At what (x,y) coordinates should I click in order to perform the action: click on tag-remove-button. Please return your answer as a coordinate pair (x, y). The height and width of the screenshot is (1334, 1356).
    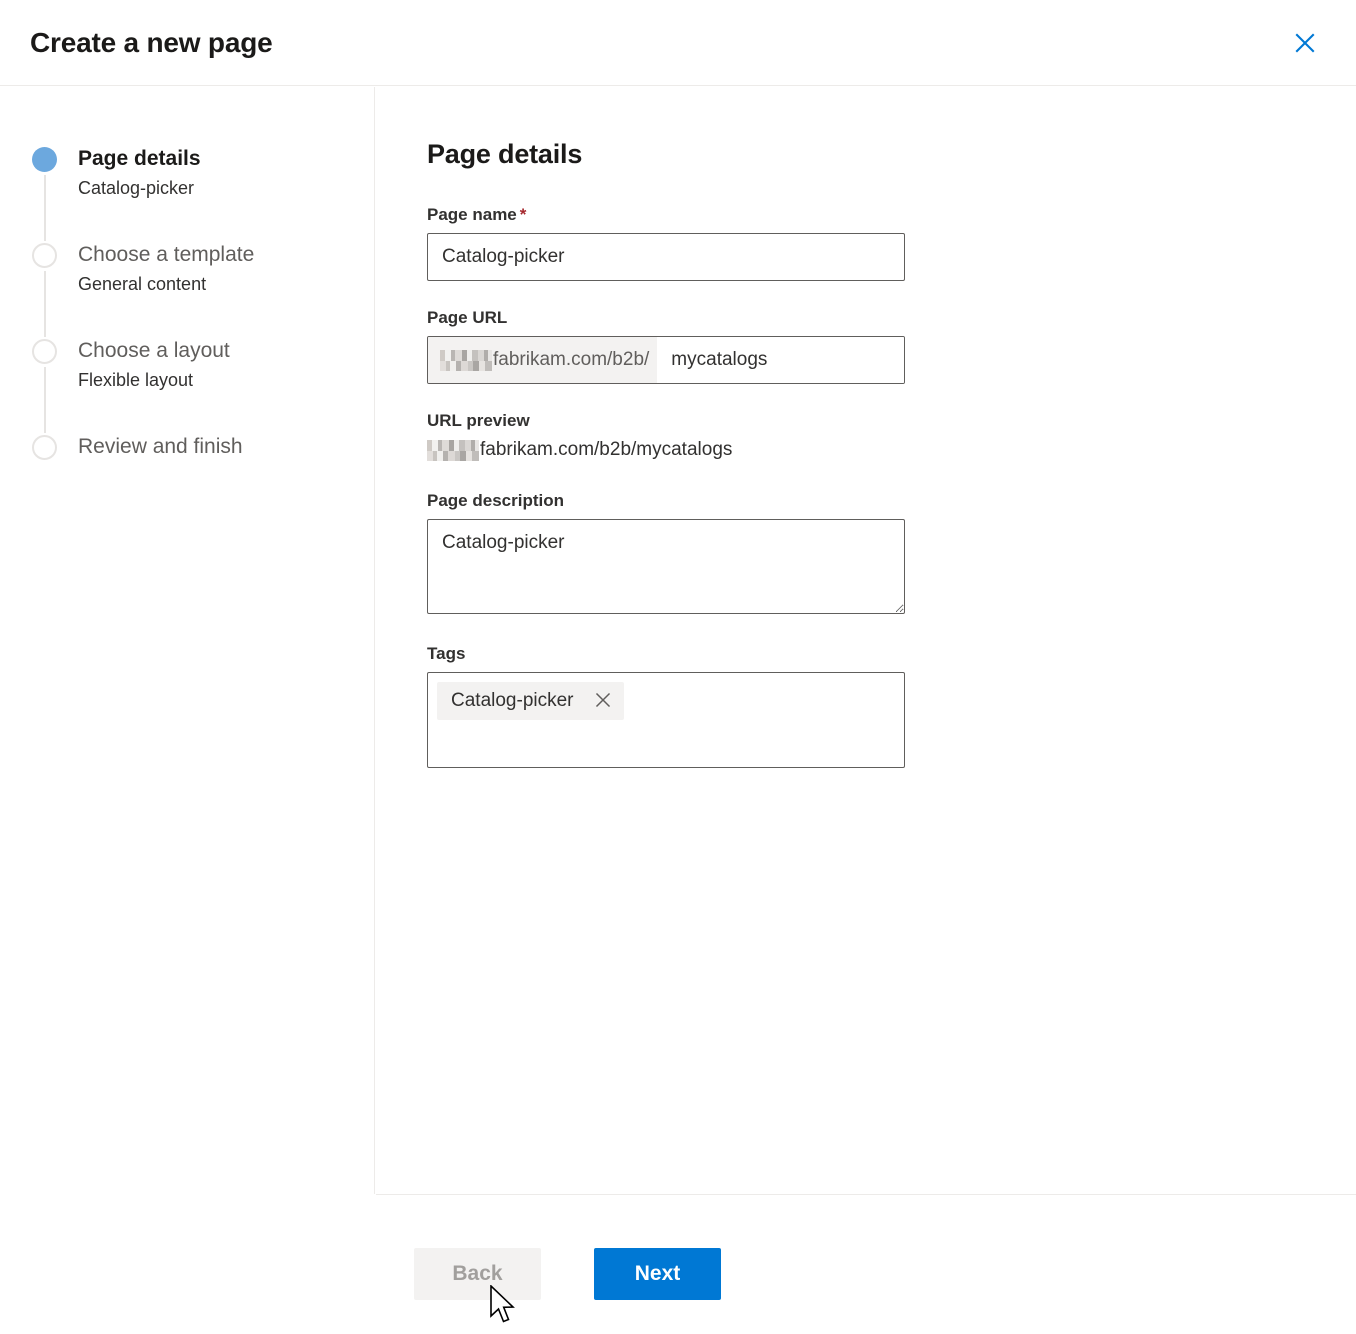
    Looking at the image, I should click on (603, 701).